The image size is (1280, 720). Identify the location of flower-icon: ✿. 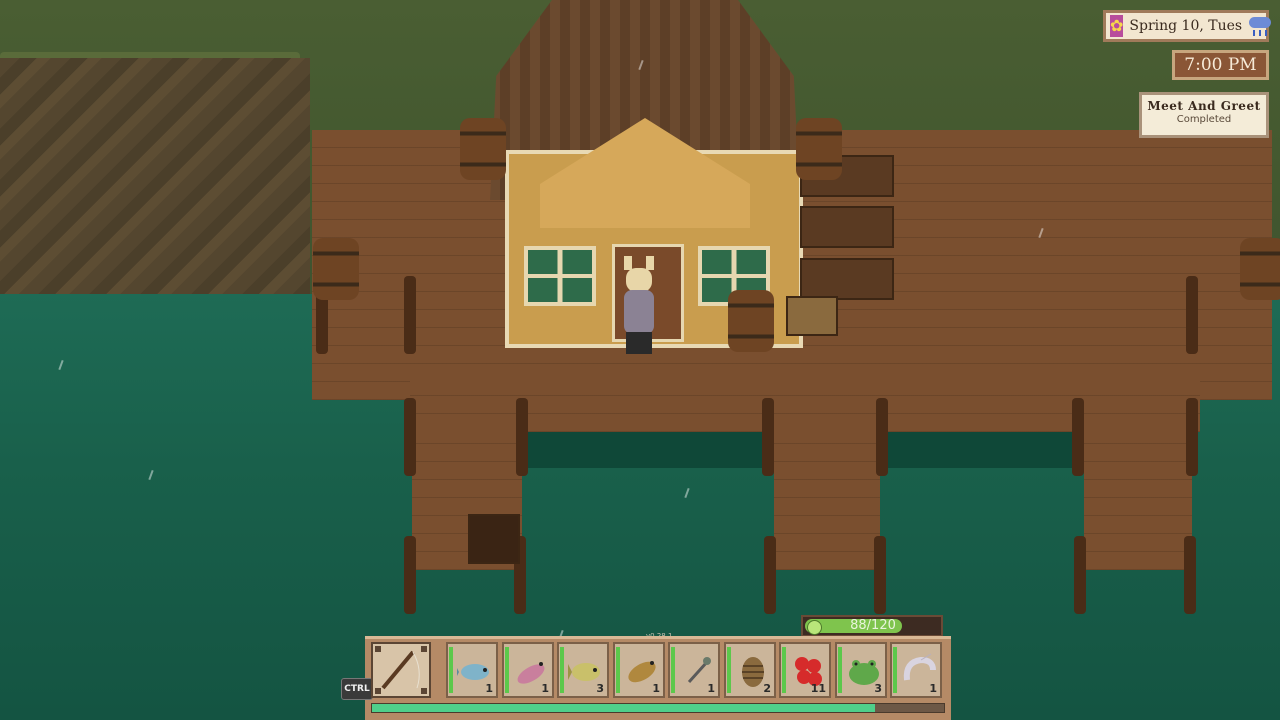
(1117, 26).